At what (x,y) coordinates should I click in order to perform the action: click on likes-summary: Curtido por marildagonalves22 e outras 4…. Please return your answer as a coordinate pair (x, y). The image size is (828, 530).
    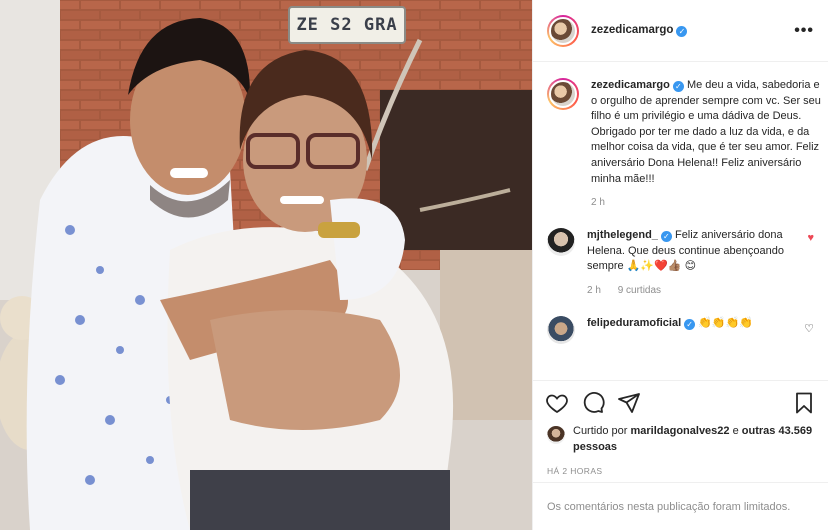
    Looking at the image, I should click on (680, 443).